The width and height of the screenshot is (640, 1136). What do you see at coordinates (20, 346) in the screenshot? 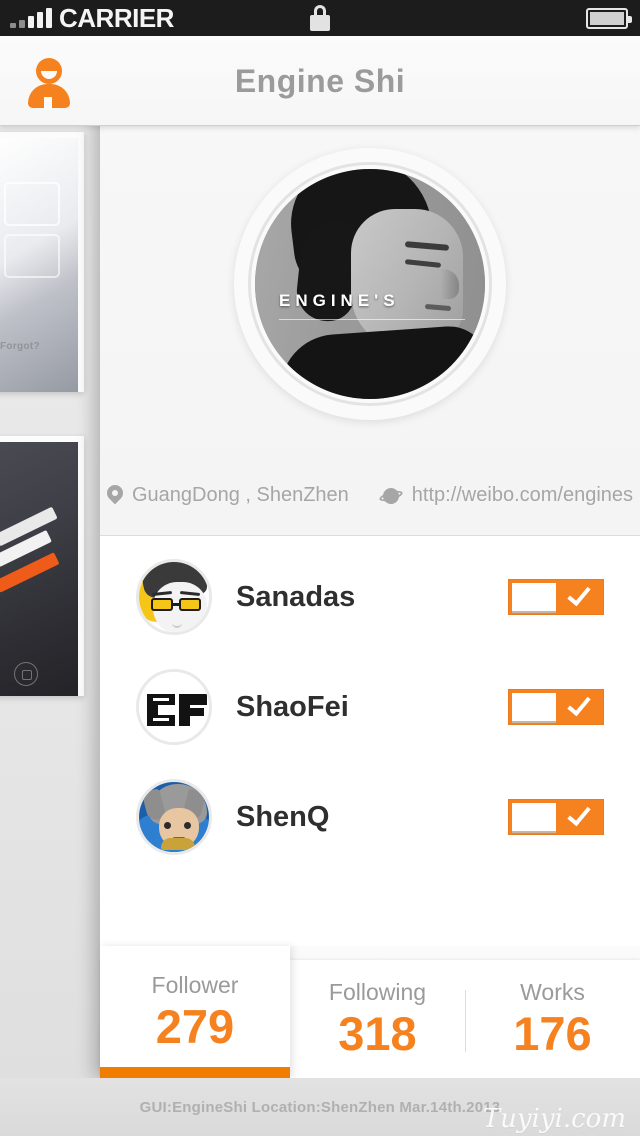
I see `background-card-one-caption: Forgot?` at bounding box center [20, 346].